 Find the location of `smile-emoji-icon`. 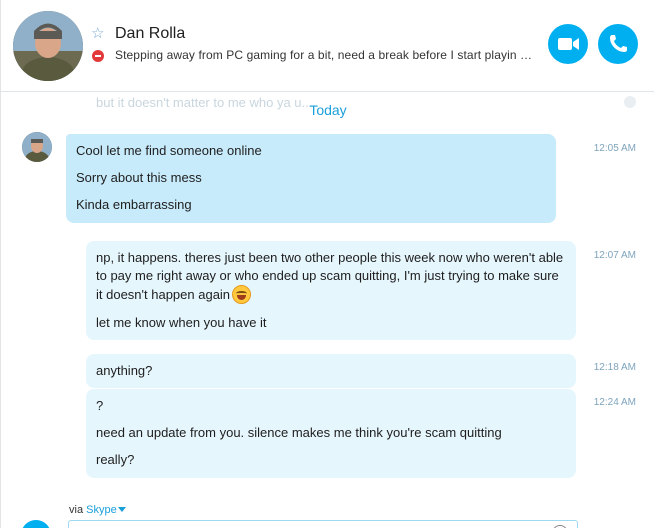

smile-emoji-icon is located at coordinates (242, 295).